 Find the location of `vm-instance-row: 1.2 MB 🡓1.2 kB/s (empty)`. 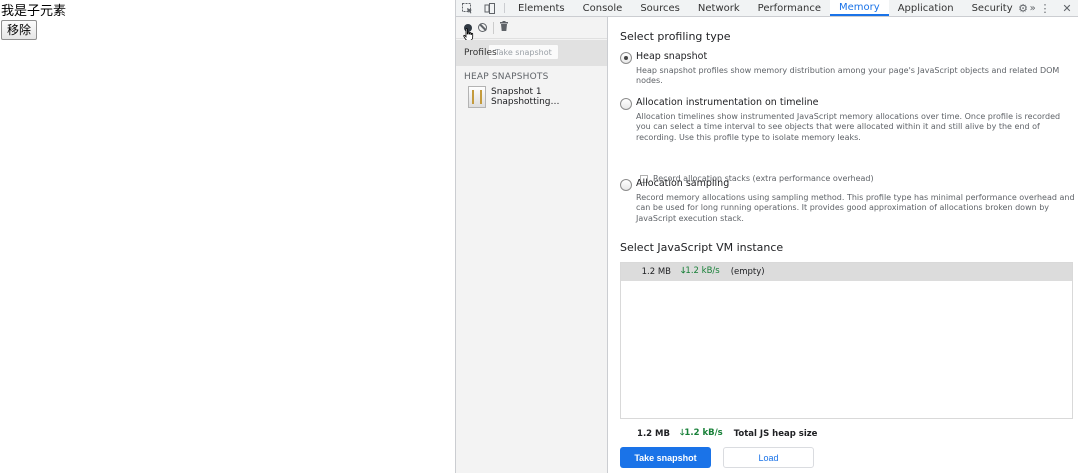

vm-instance-row: 1.2 MB 🡓1.2 kB/s (empty) is located at coordinates (846, 272).